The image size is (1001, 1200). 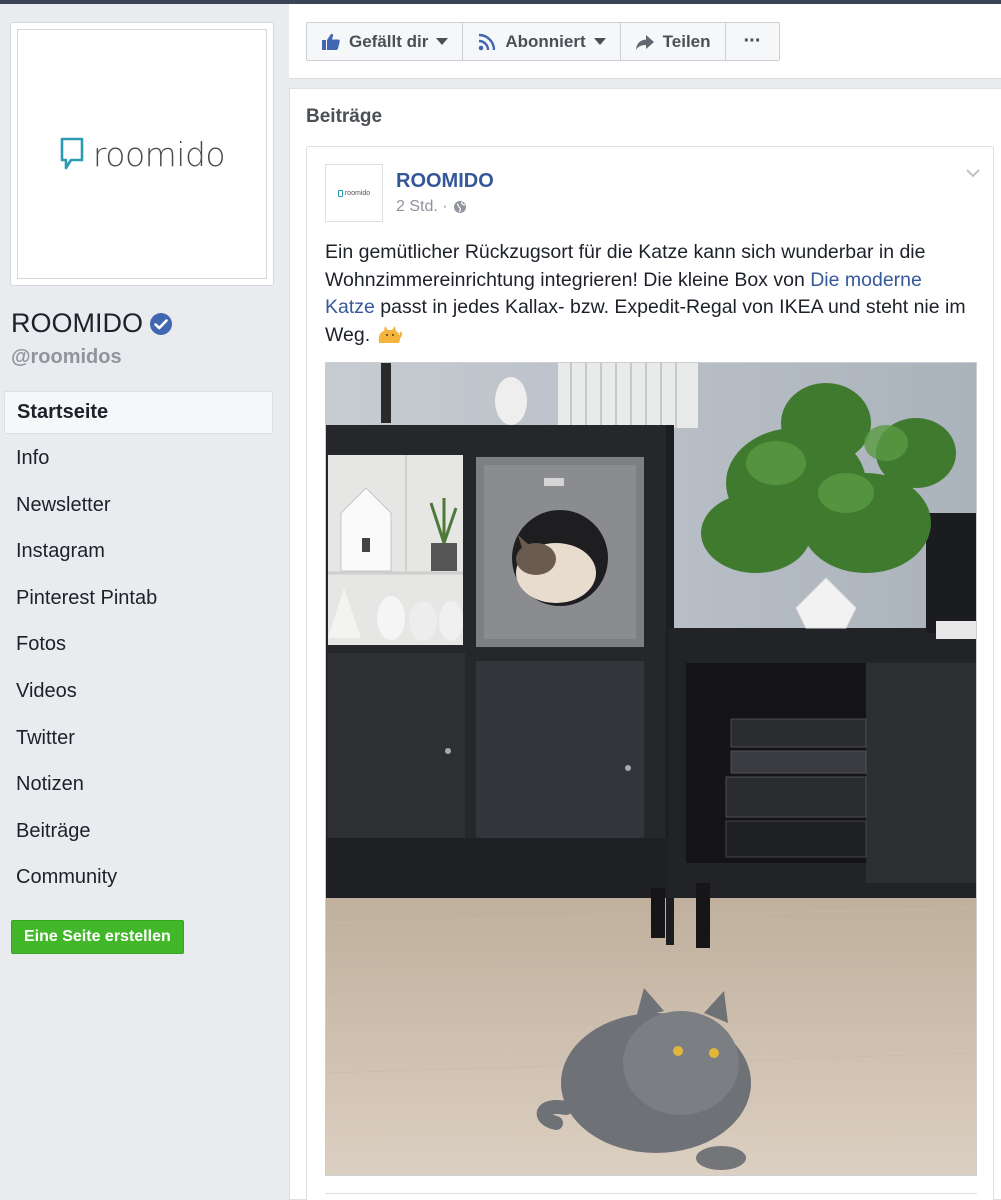 I want to click on share-arrow-icon, so click(x=644, y=42).